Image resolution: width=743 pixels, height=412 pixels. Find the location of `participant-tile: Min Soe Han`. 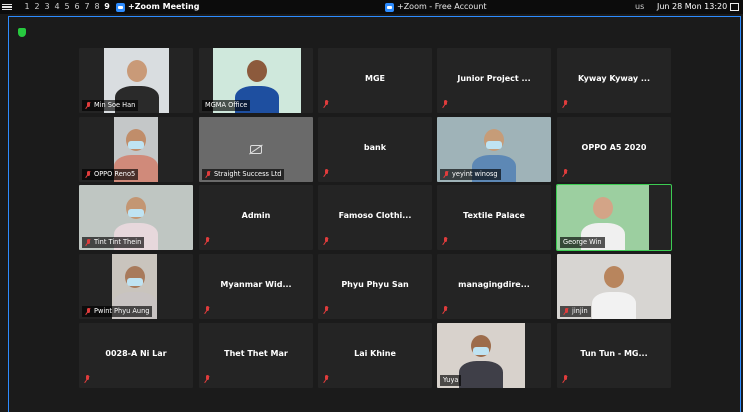

participant-tile: Min Soe Han is located at coordinates (136, 80).